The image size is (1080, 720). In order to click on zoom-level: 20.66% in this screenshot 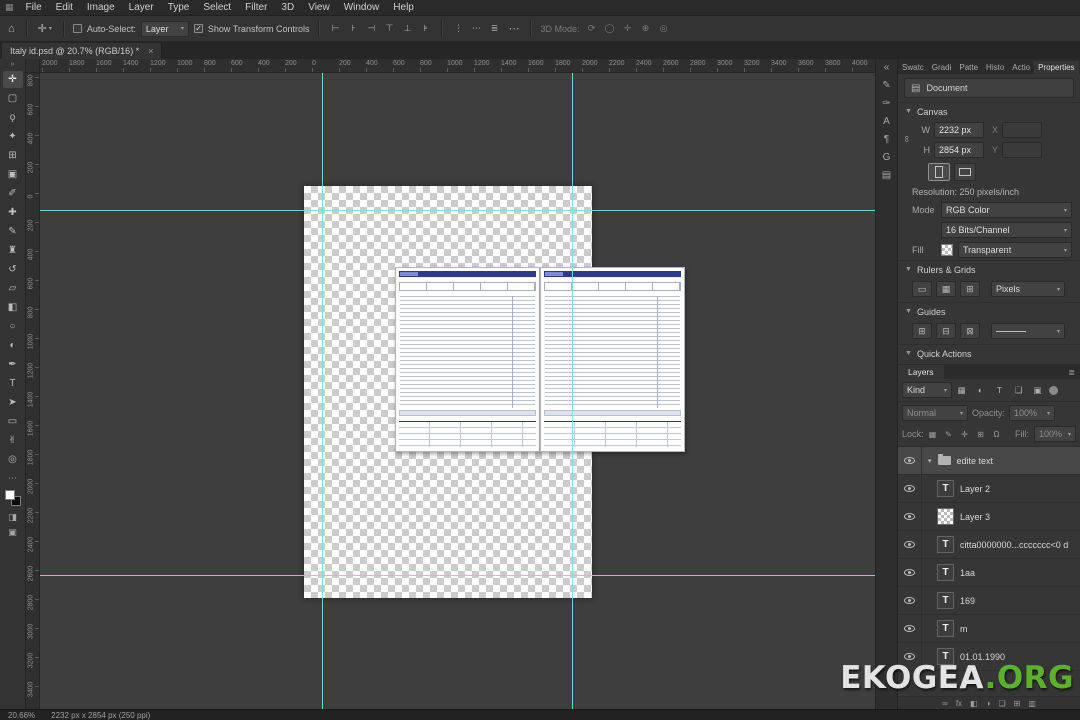, I will do `click(21, 715)`.